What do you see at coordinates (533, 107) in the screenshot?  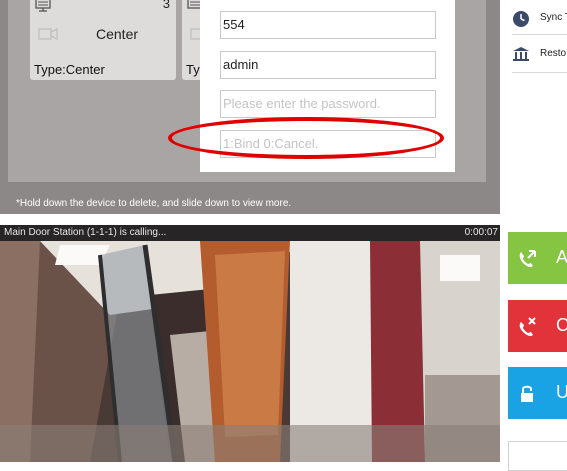 I see `settings-list: Sync T Resto` at bounding box center [533, 107].